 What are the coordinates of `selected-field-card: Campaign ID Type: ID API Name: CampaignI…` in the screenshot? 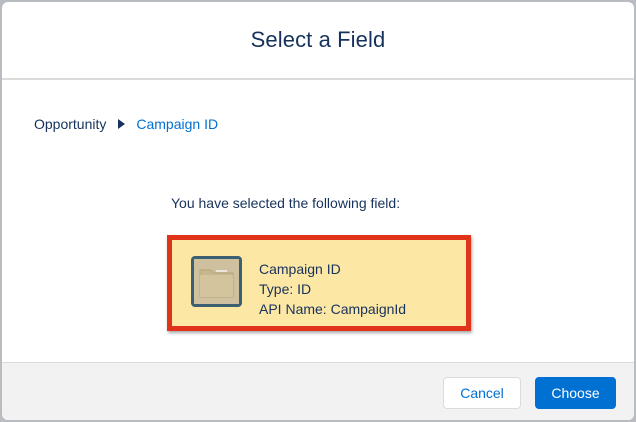 It's located at (319, 283).